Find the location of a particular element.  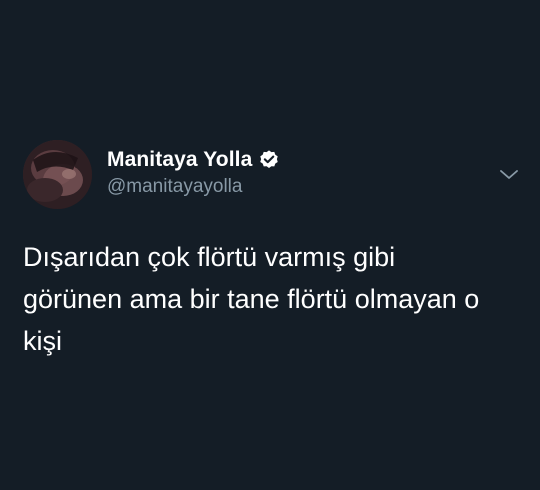

chevron-down-icon is located at coordinates (509, 175).